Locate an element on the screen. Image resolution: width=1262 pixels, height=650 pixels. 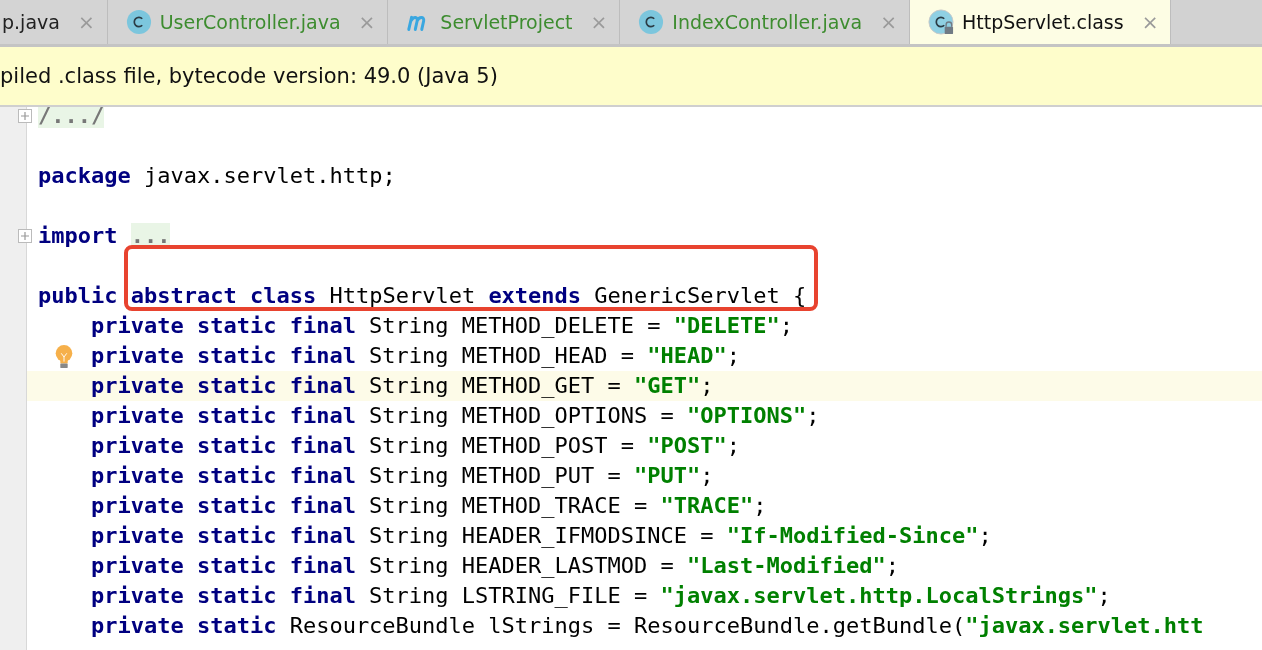
code-line: private static ResourceBundle lStrings = ResourceBundle.getBundle("javax.servlet.htt is located at coordinates (647, 626).